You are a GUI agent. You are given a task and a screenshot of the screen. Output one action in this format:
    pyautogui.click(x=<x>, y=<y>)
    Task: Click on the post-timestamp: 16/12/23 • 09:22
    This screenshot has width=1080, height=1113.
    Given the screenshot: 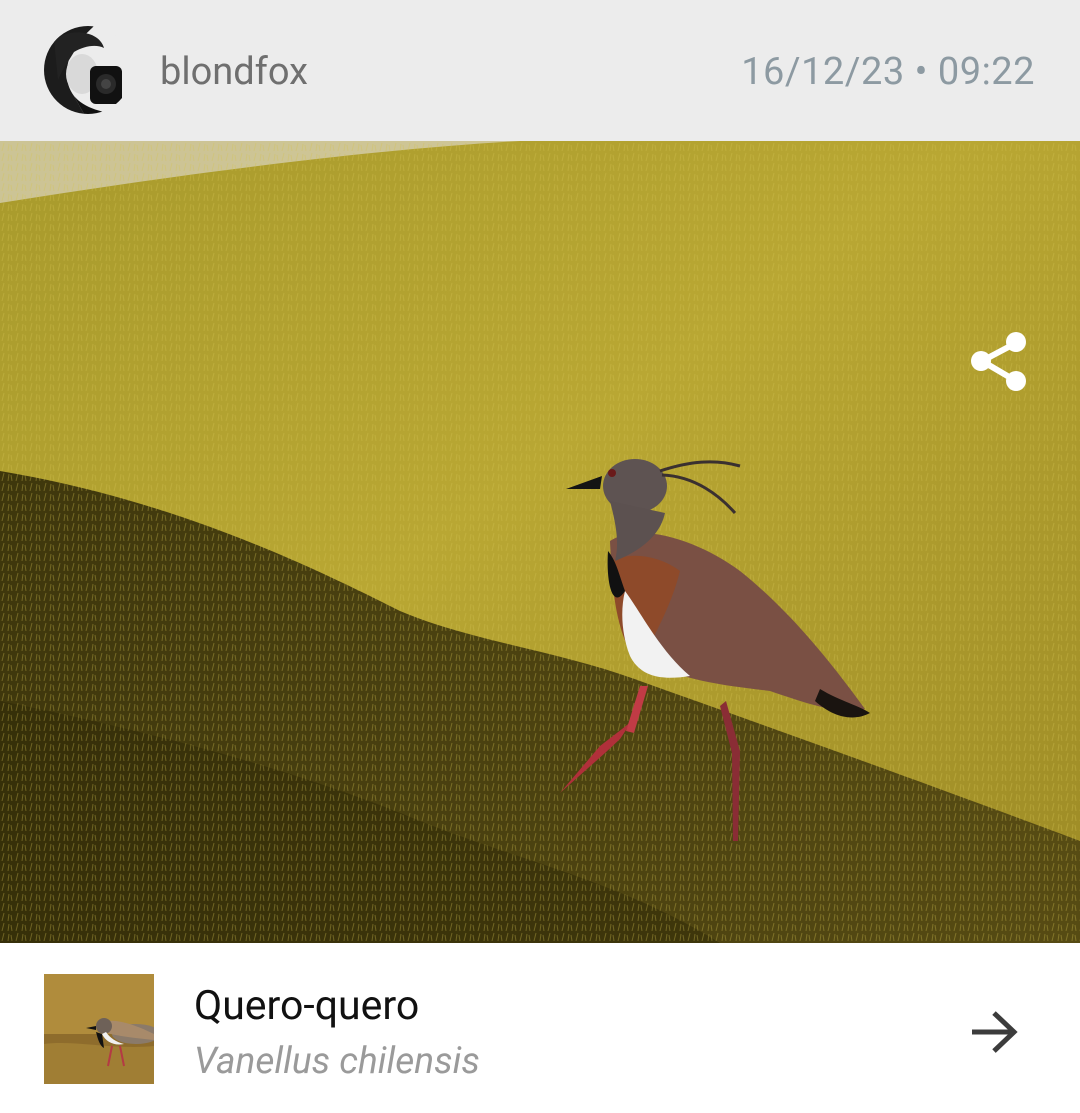 What is the action you would take?
    pyautogui.click(x=888, y=72)
    